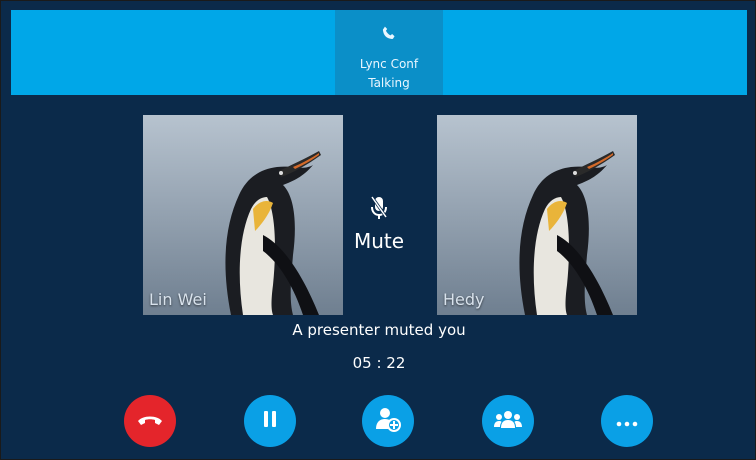 This screenshot has width=756, height=460. Describe the element at coordinates (464, 299) in the screenshot. I see `participant-name: Hedy` at that location.